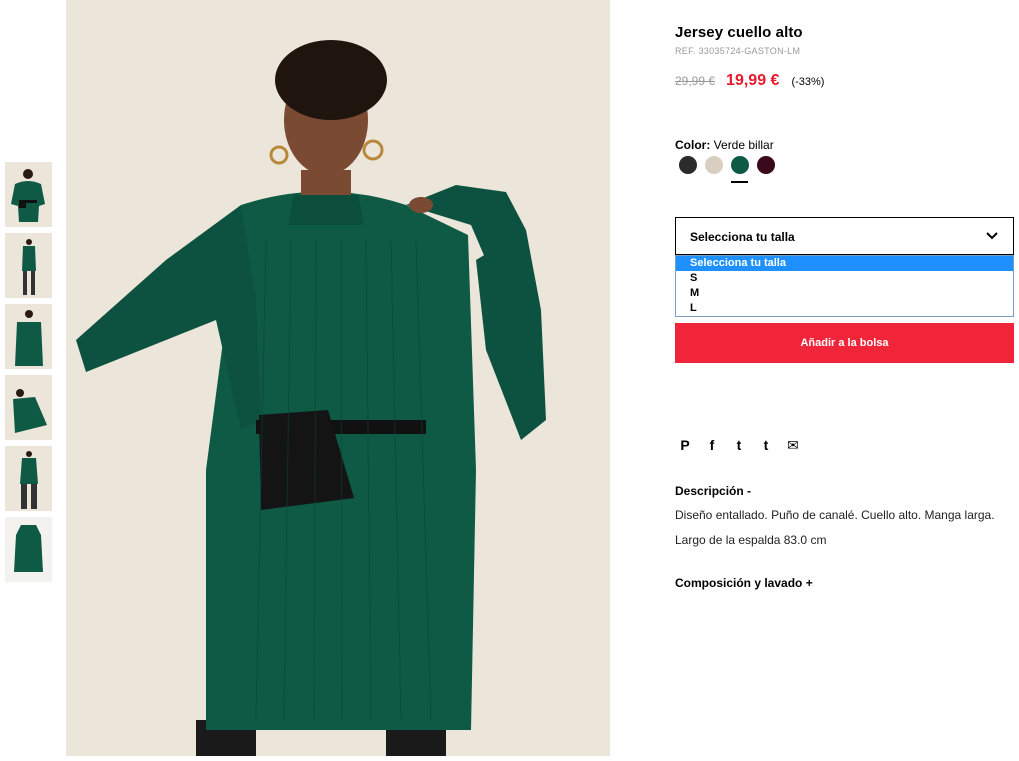  I want to click on color-swatches, so click(731, 170).